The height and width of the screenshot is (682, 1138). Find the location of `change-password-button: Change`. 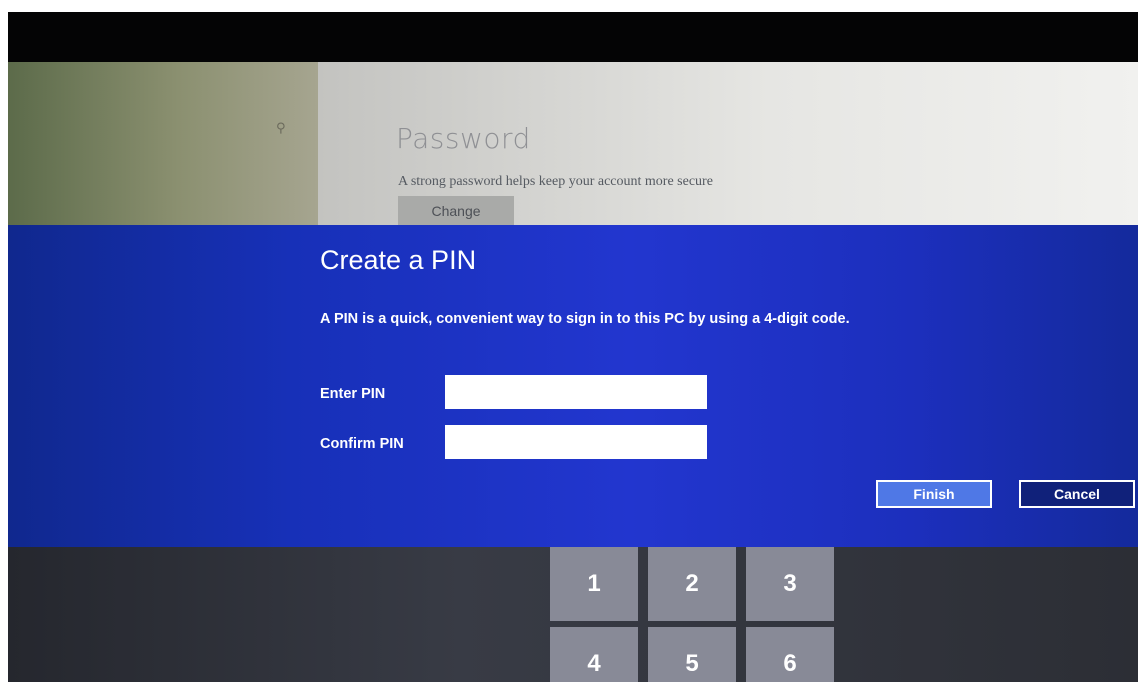

change-password-button: Change is located at coordinates (456, 211).